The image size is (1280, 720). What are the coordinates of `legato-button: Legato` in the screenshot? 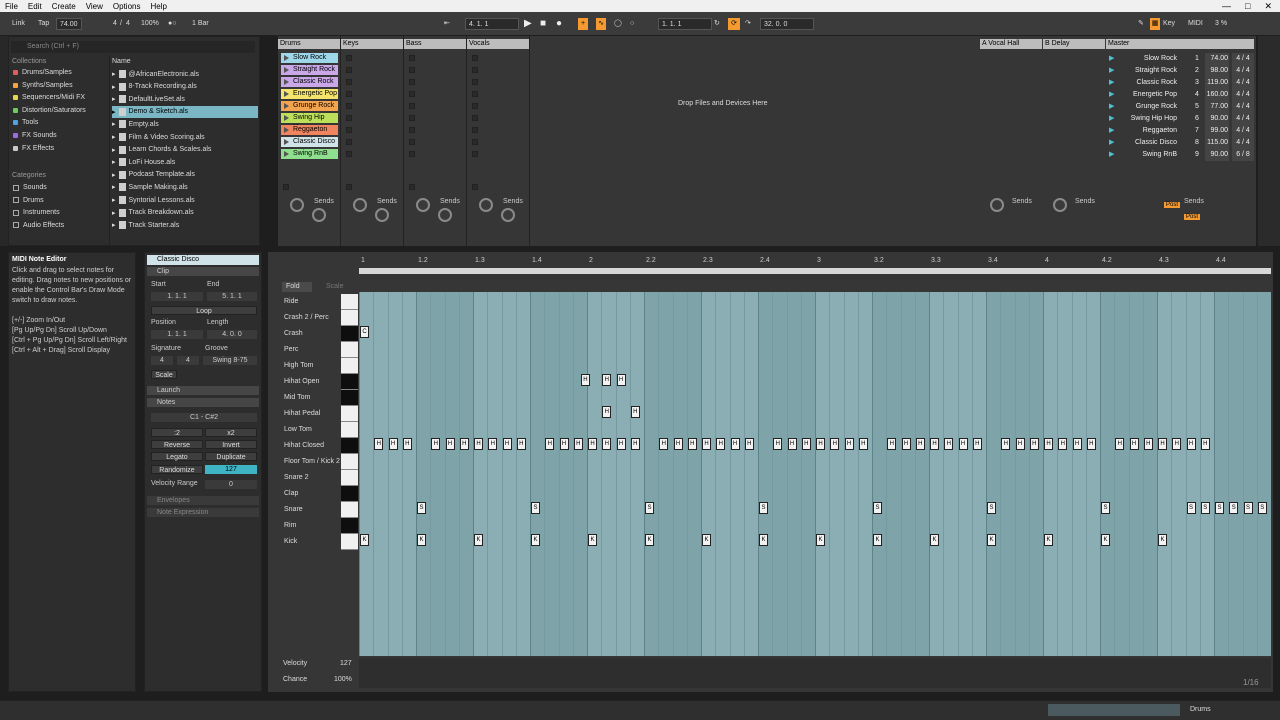 It's located at (177, 456).